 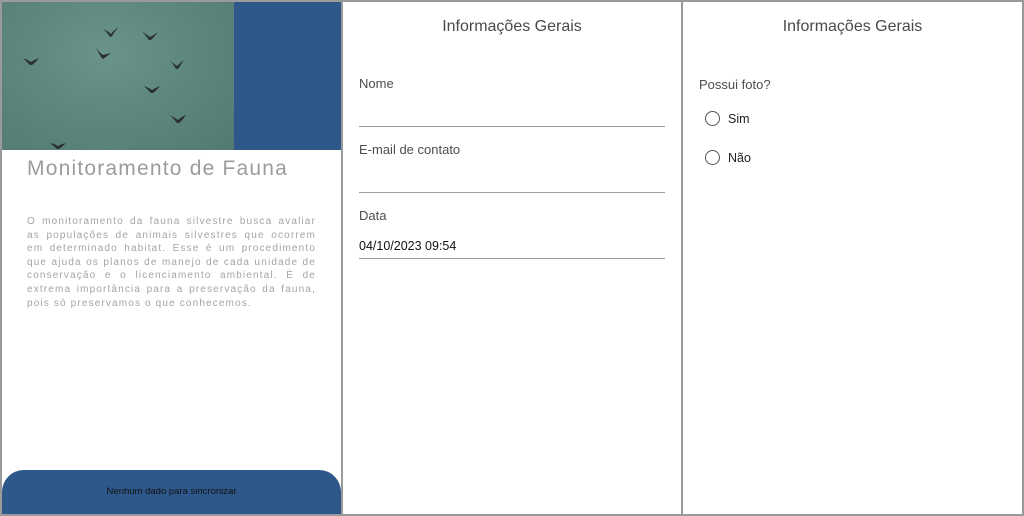 What do you see at coordinates (512, 182) in the screenshot?
I see `email-input` at bounding box center [512, 182].